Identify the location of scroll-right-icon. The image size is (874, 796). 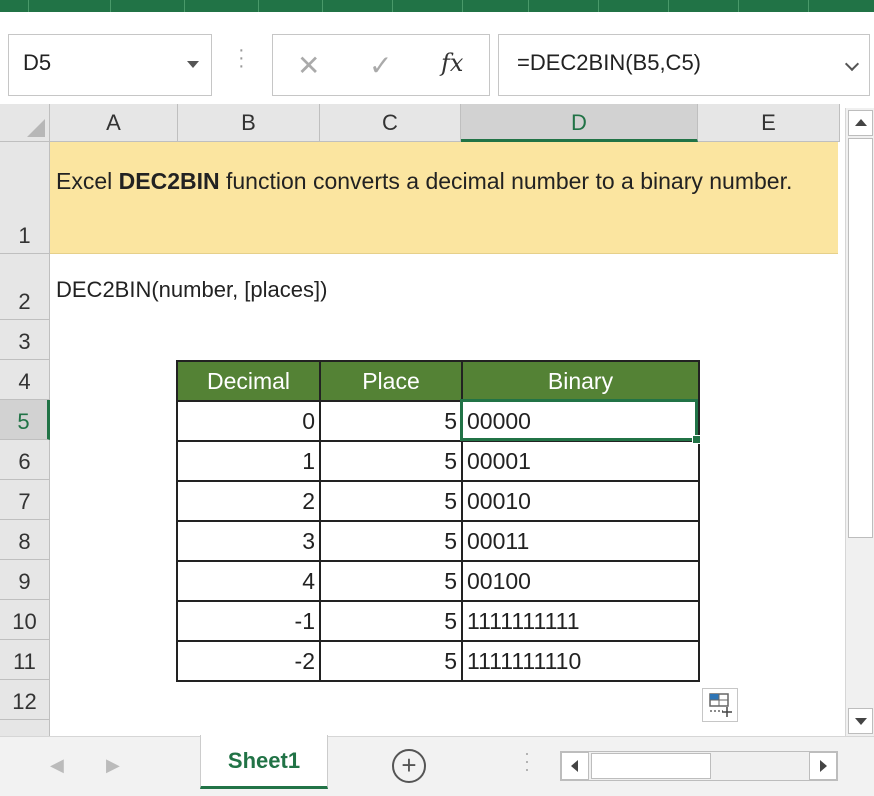
(823, 766).